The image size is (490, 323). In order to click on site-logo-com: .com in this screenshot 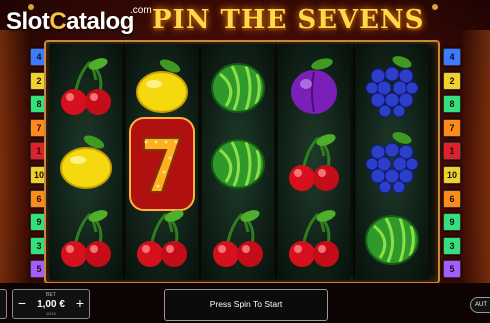, I will do `click(141, 10)`.